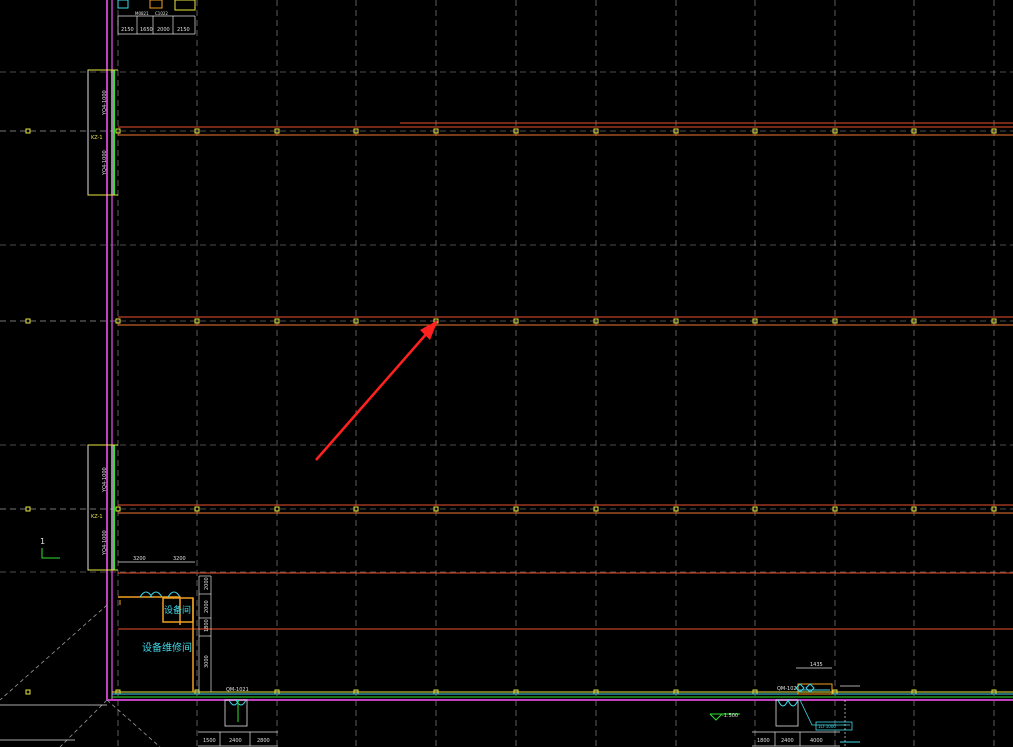 This screenshot has width=1013, height=747. What do you see at coordinates (179, 559) in the screenshot?
I see `left-bottom-dim-2: 3200` at bounding box center [179, 559].